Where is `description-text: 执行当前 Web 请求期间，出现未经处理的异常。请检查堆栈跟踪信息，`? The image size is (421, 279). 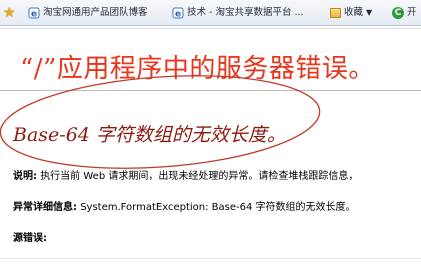
description-text: 执行当前 Web 请求期间，出现未经处理的异常。请检查堆栈跟踪信息， is located at coordinates (199, 176).